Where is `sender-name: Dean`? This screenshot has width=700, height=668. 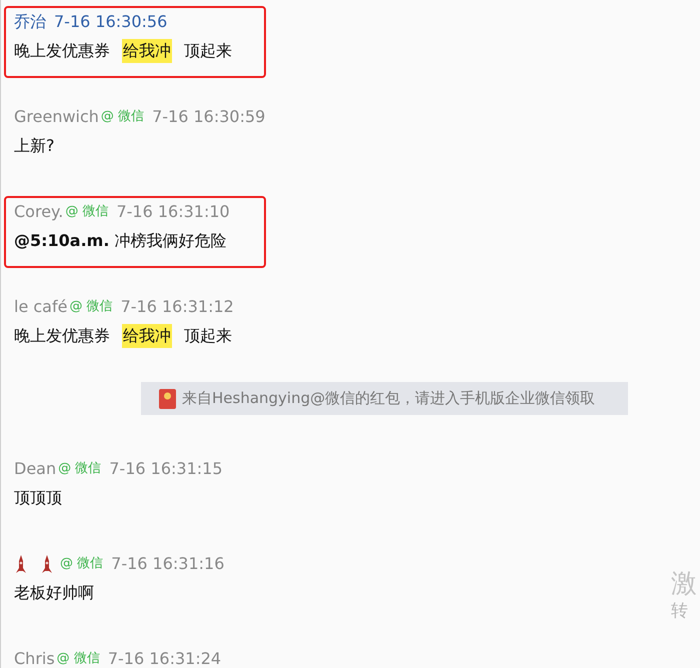
sender-name: Dean is located at coordinates (35, 469).